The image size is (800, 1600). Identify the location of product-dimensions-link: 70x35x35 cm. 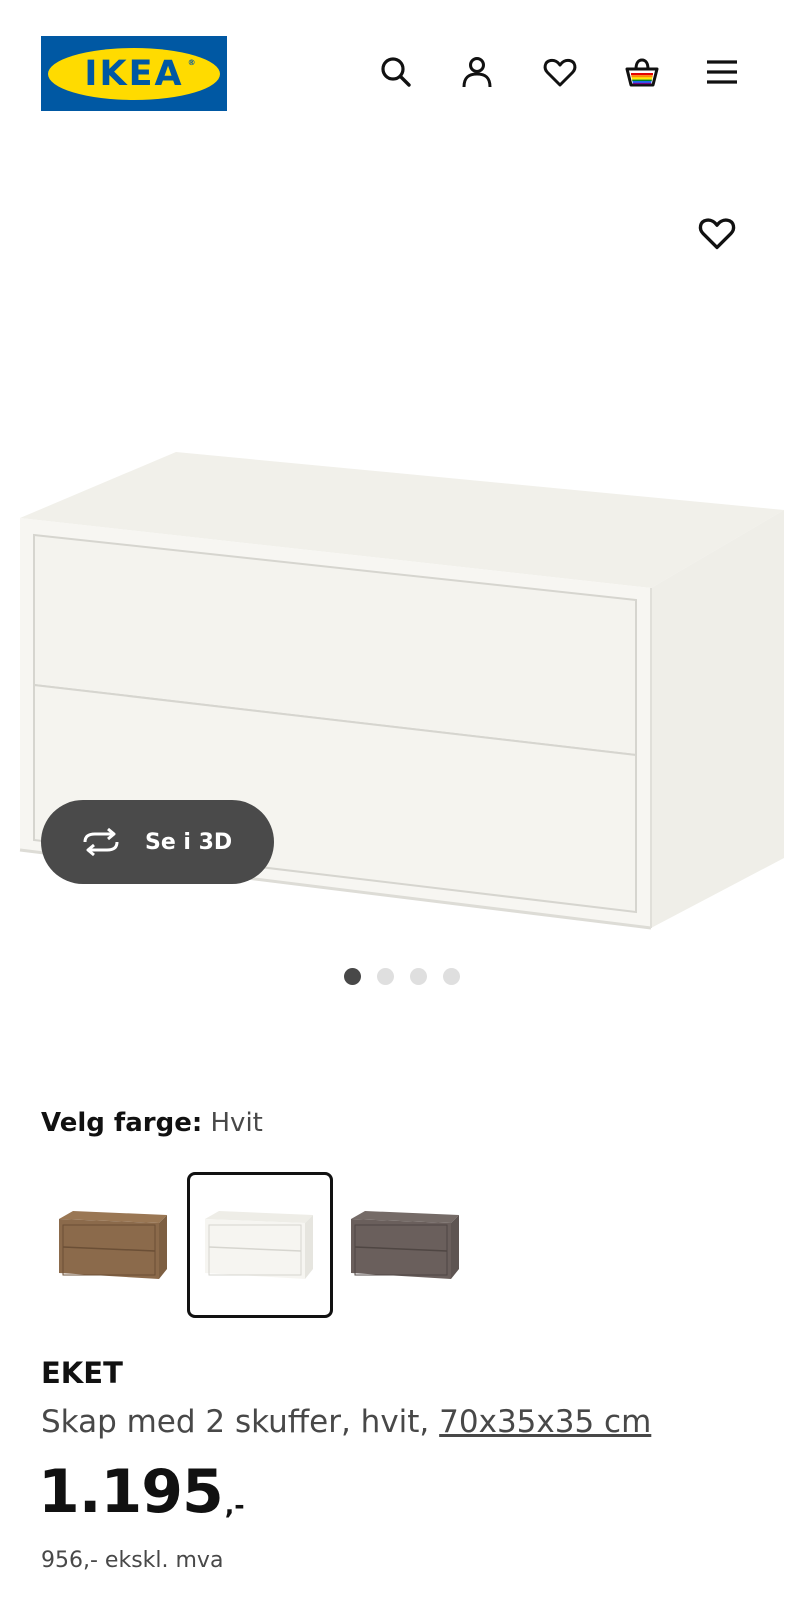
(545, 1422).